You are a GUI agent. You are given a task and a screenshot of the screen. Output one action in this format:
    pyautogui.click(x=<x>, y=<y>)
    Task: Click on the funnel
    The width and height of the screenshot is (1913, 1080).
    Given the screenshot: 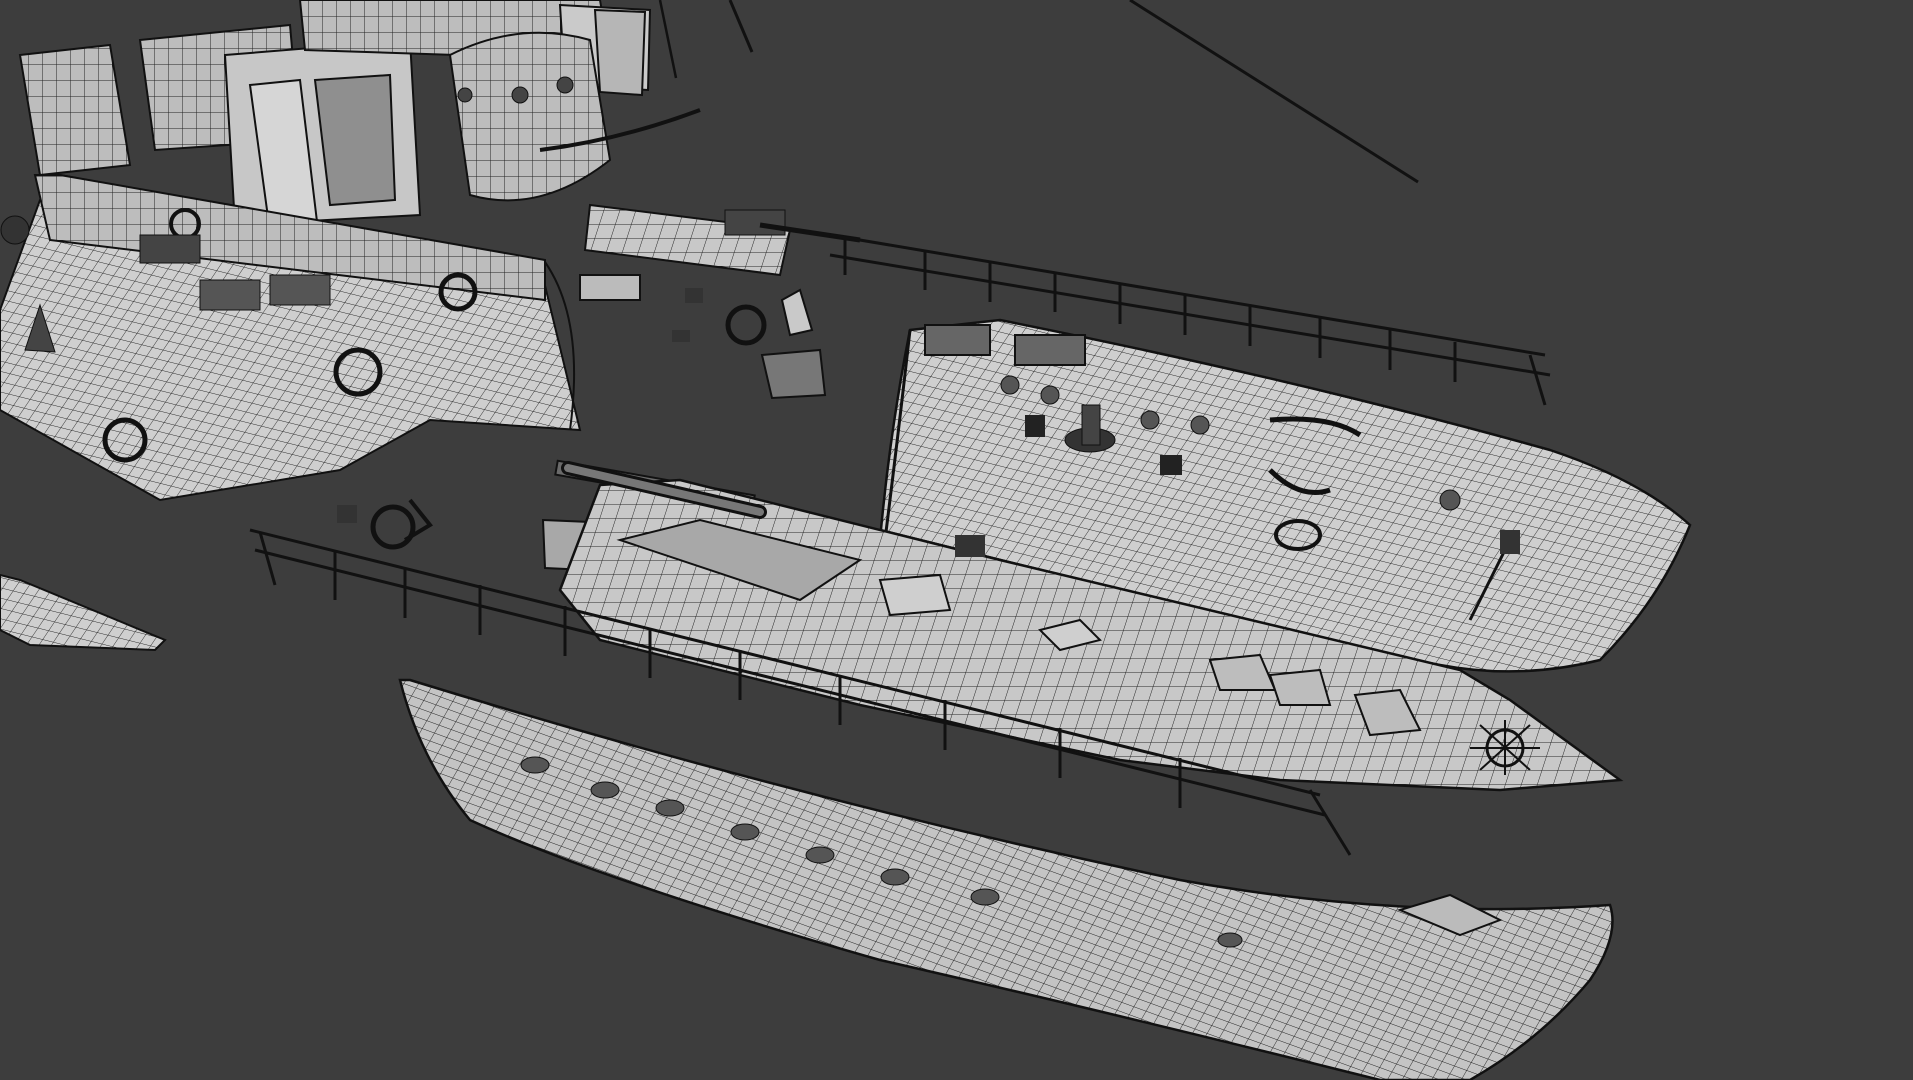 What is the action you would take?
    pyautogui.click(x=574, y=116)
    